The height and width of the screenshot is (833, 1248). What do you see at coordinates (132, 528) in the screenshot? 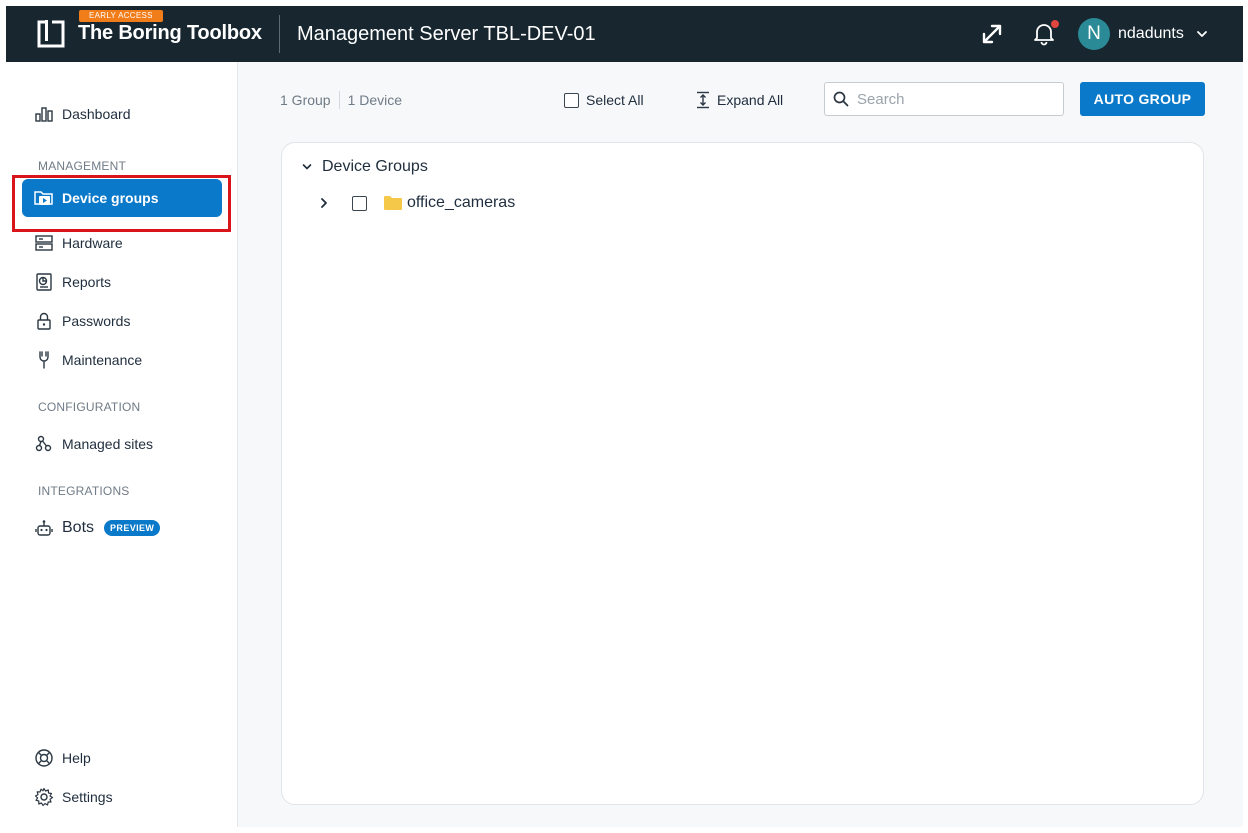
I see `preview-badge: PREVIEW` at bounding box center [132, 528].